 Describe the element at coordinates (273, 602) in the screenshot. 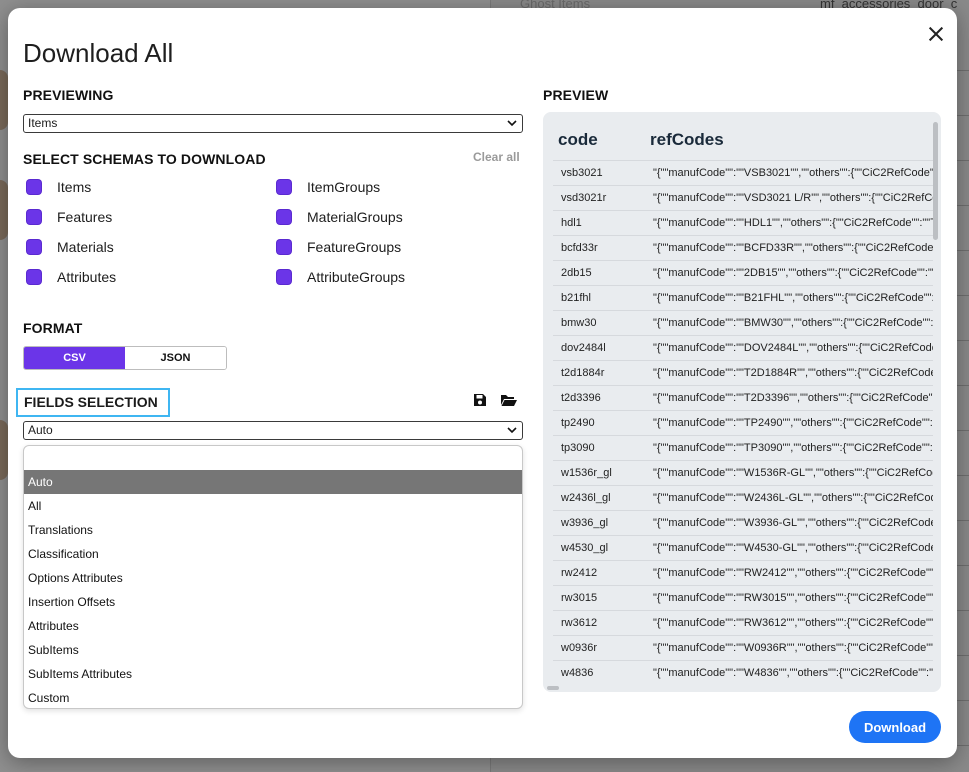

I see `dropdown-option-insertion-offsets: Insertion Offsets` at that location.